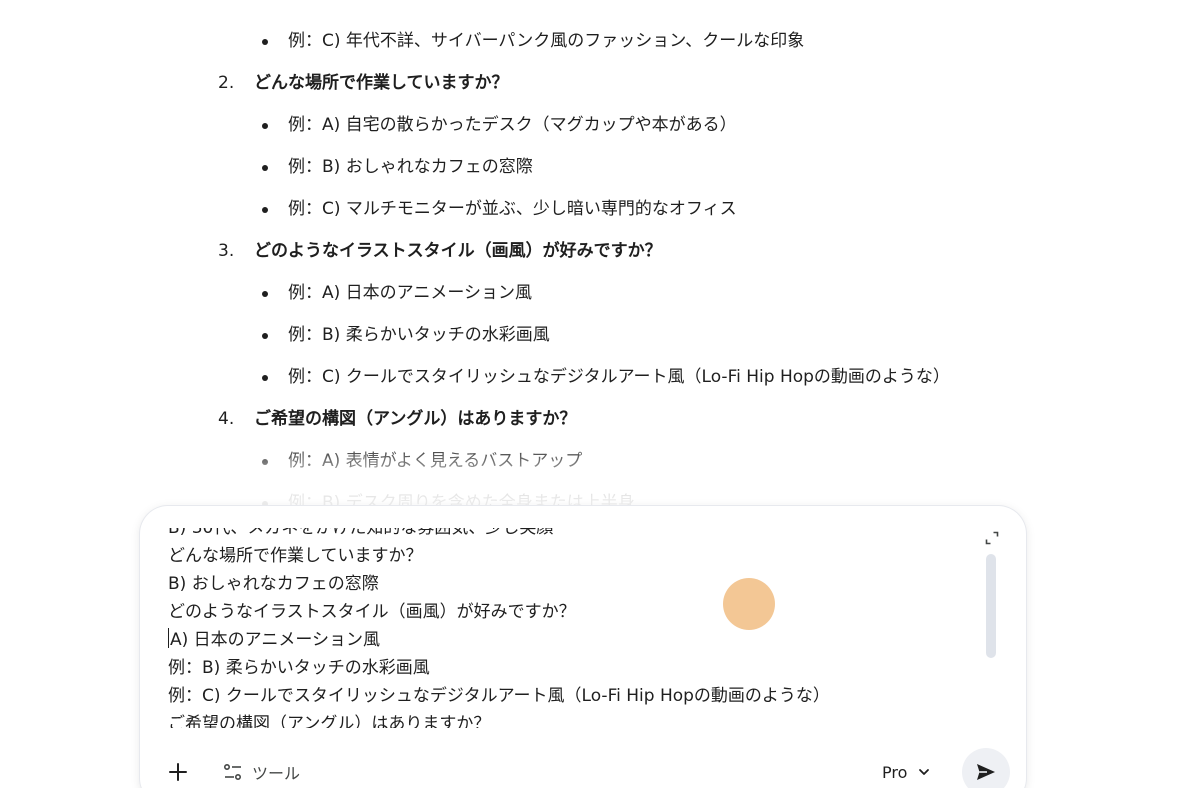 The width and height of the screenshot is (1200, 788). I want to click on expand-icon, so click(992, 538).